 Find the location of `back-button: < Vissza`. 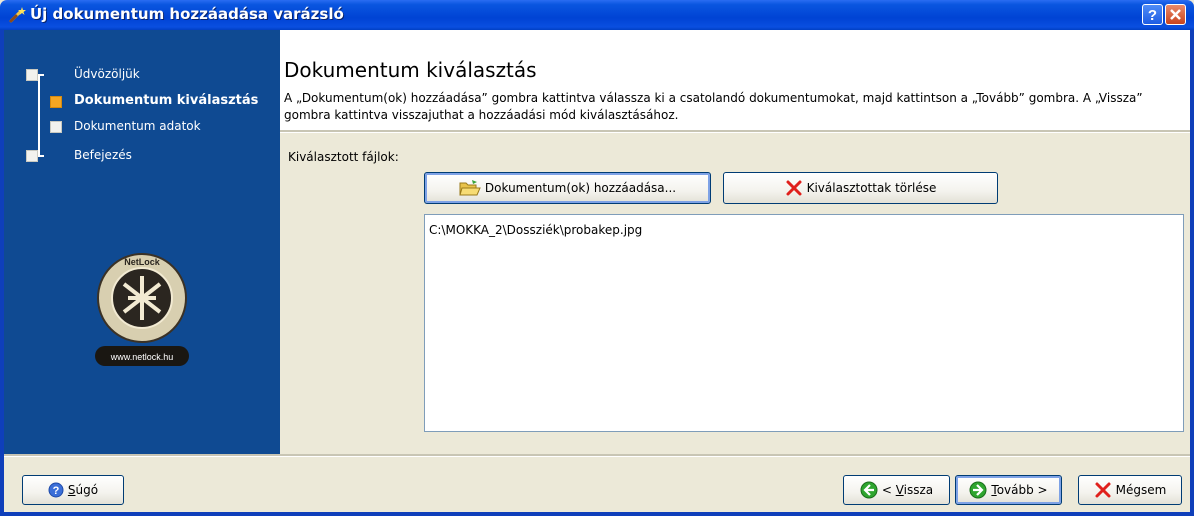

back-button: < Vissza is located at coordinates (896, 490).